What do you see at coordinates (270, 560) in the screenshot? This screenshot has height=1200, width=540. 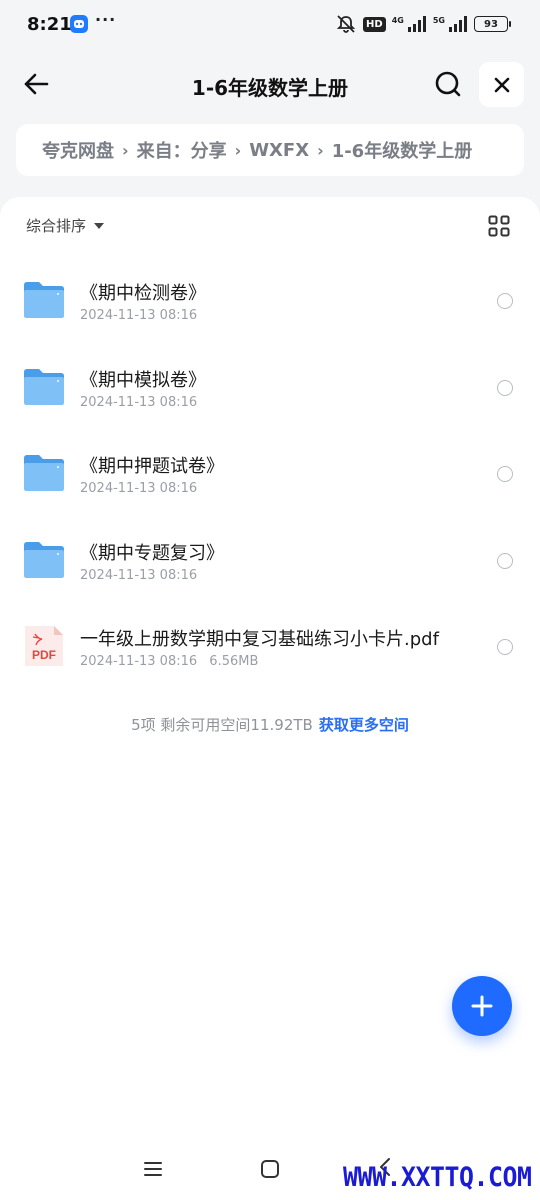 I see `file-row: 《期中专题复习》 2024-11-13 08:16` at bounding box center [270, 560].